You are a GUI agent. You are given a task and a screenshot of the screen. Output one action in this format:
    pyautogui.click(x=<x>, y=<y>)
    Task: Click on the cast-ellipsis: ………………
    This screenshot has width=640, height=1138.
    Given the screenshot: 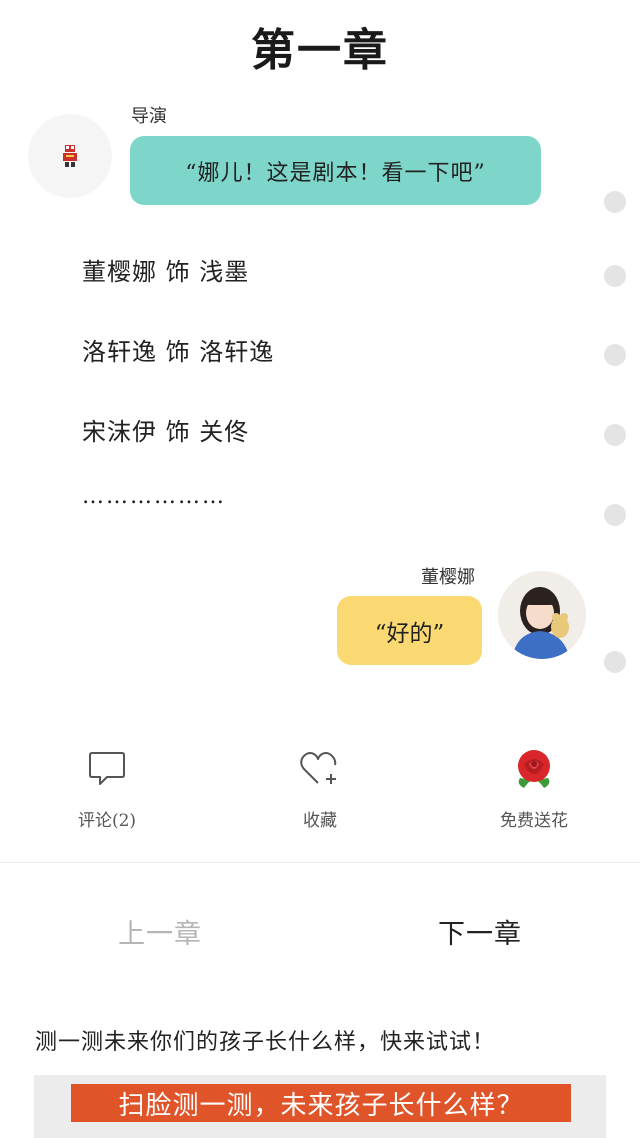 What is the action you would take?
    pyautogui.click(x=154, y=496)
    